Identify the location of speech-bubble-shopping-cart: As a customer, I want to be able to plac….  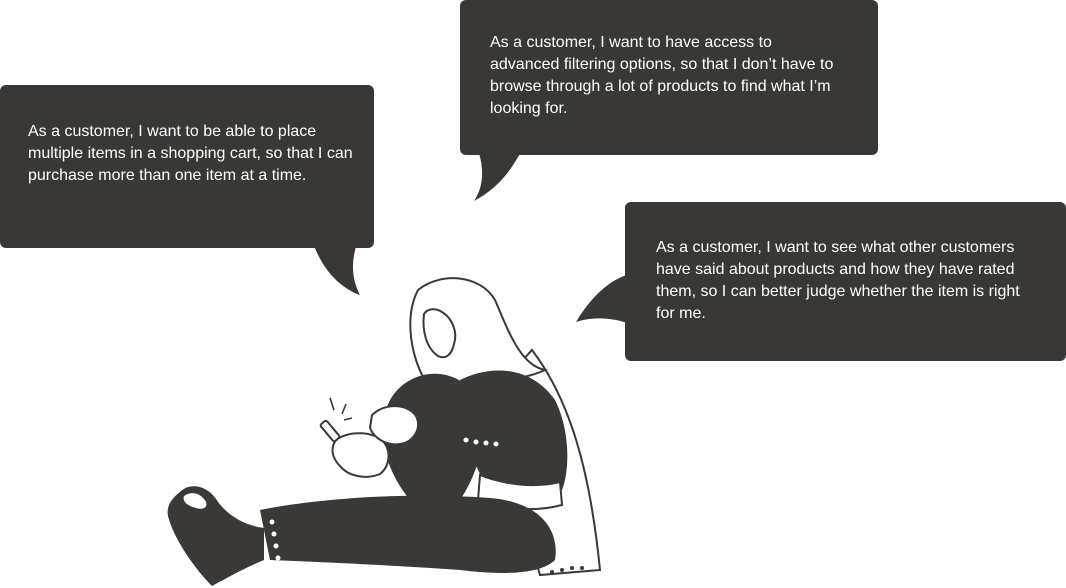
(187, 166).